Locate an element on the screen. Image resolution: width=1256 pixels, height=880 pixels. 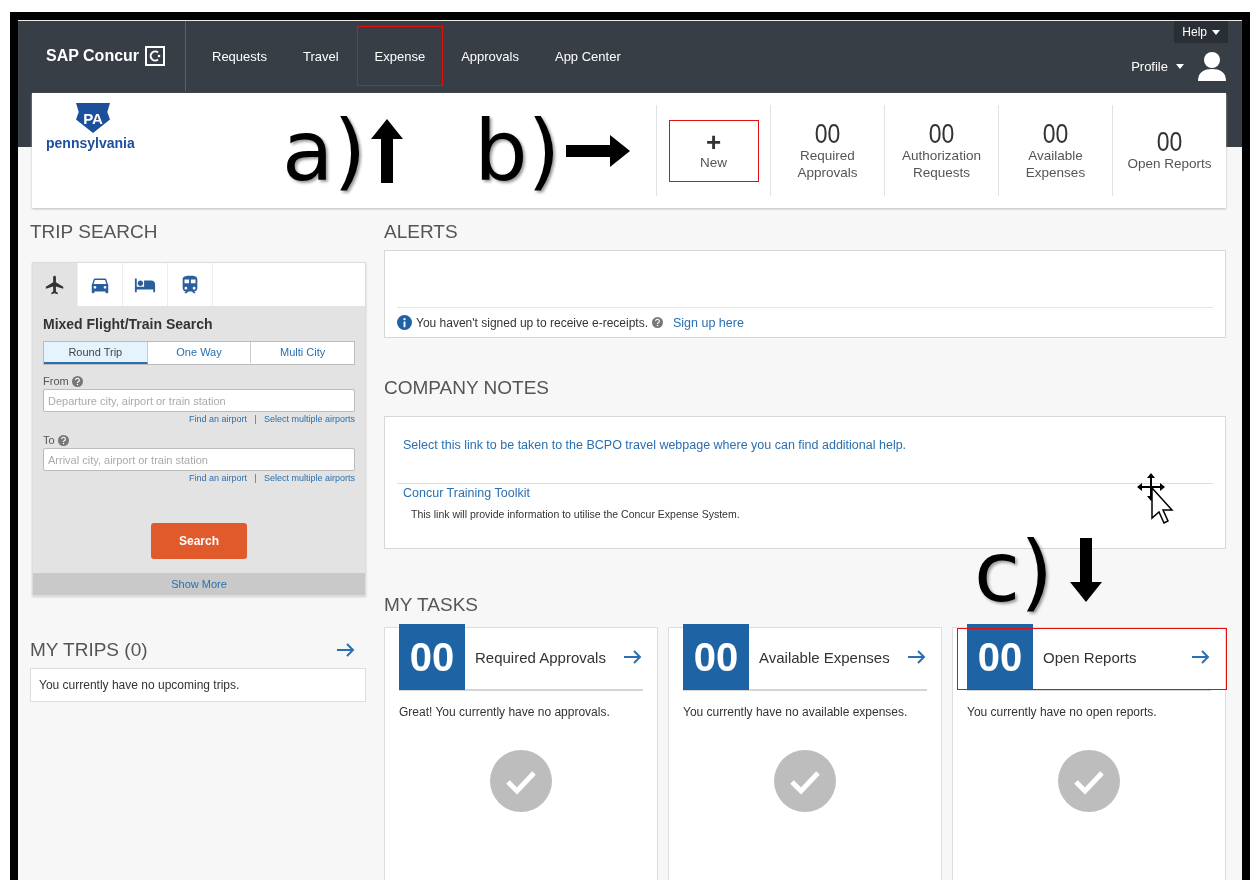
empty-message: You currently have no upcoming trips. is located at coordinates (198, 685).